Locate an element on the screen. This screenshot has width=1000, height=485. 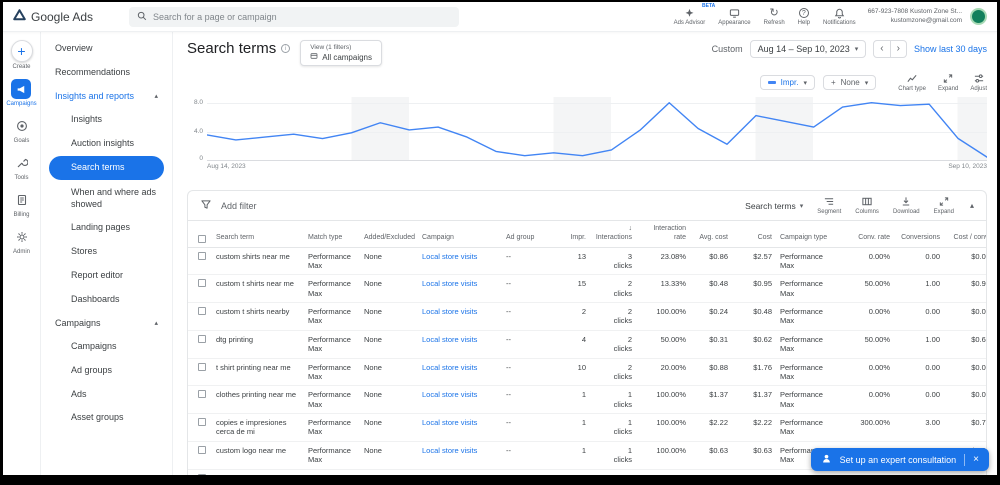
date-range-picker: Aug 14 – Sep 10, 2023 ▾ is located at coordinates (808, 49).